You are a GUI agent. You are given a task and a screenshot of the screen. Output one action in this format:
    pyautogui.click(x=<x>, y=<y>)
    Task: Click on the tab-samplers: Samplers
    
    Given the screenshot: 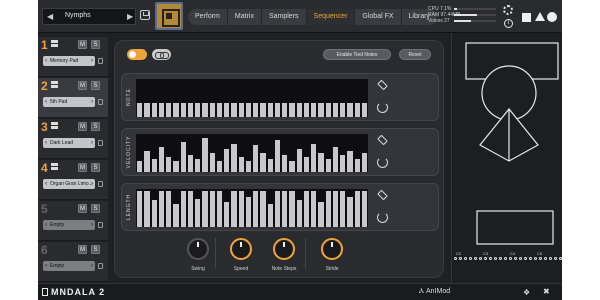 What is the action you would take?
    pyautogui.click(x=284, y=17)
    